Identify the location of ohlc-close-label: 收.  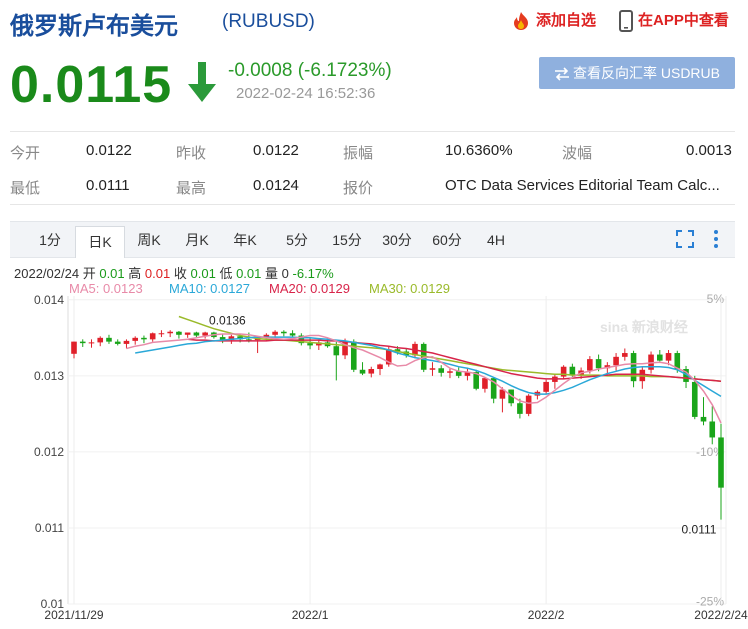
(180, 273).